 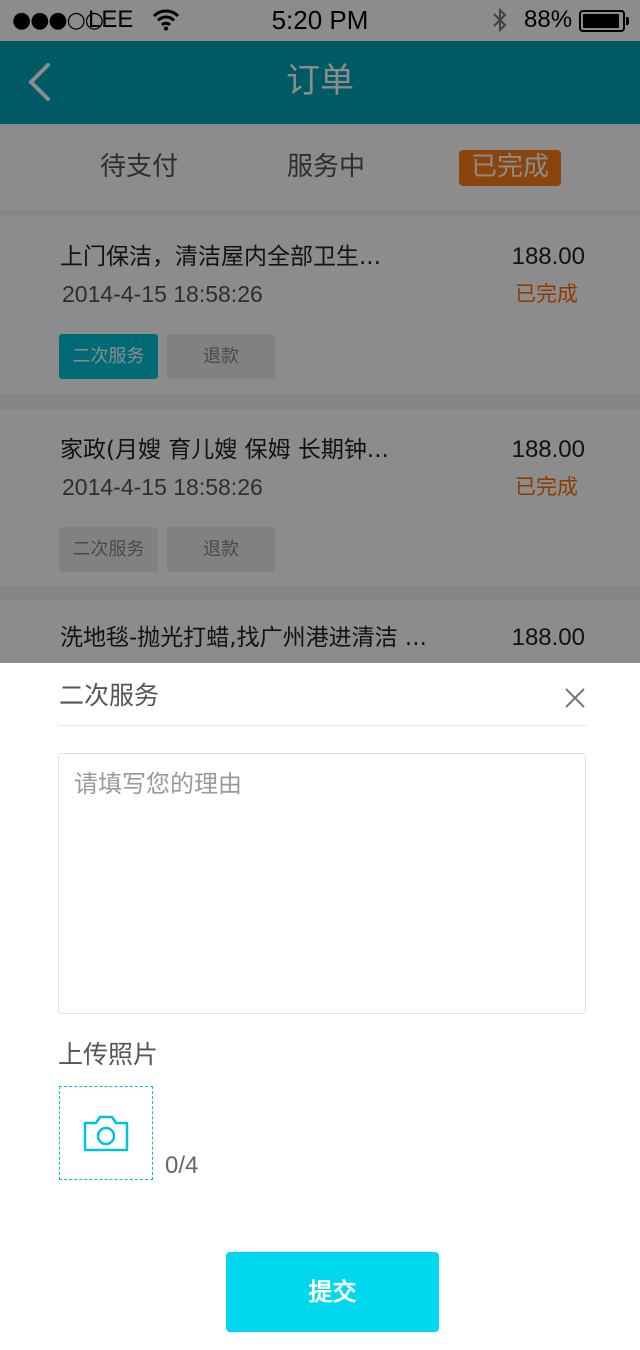 What do you see at coordinates (332, 1292) in the screenshot?
I see `submit-button: 提交` at bounding box center [332, 1292].